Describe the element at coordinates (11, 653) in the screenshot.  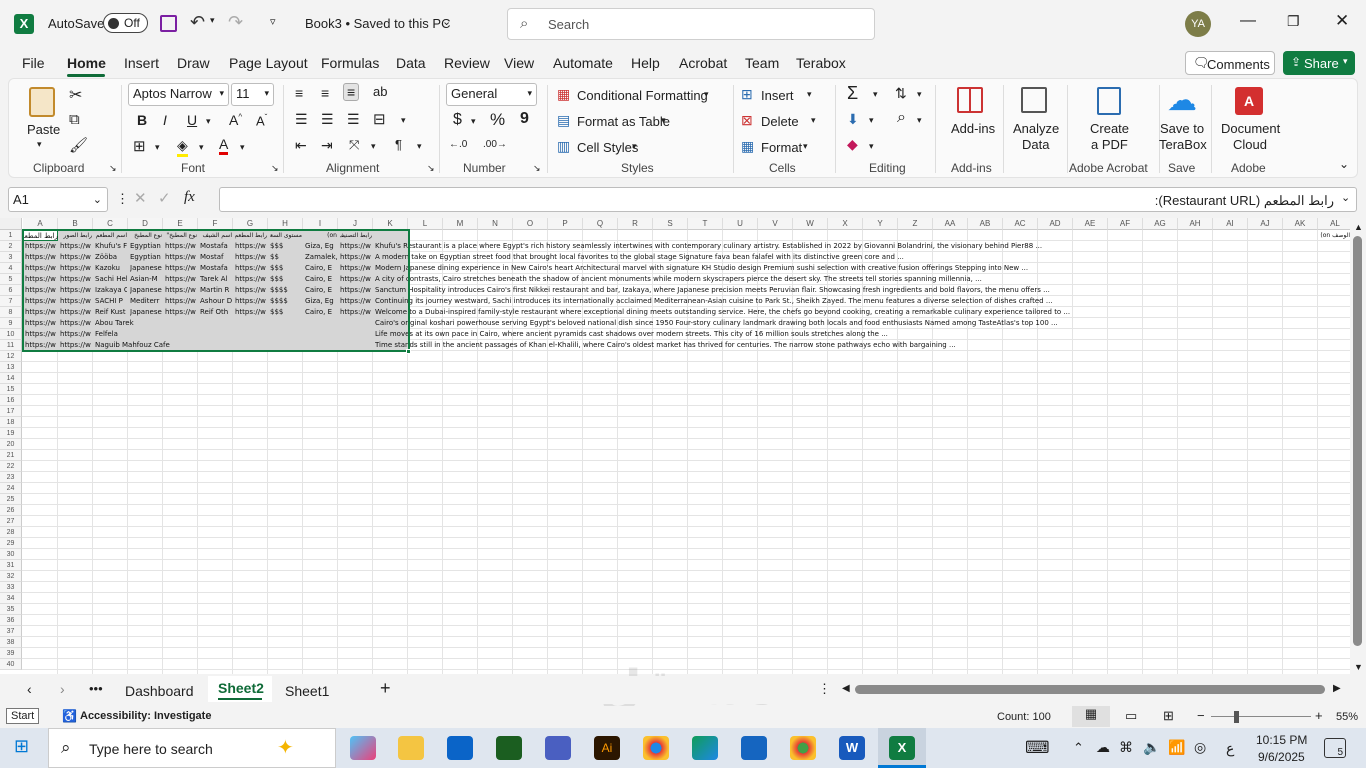
I see `row-header: 39` at that location.